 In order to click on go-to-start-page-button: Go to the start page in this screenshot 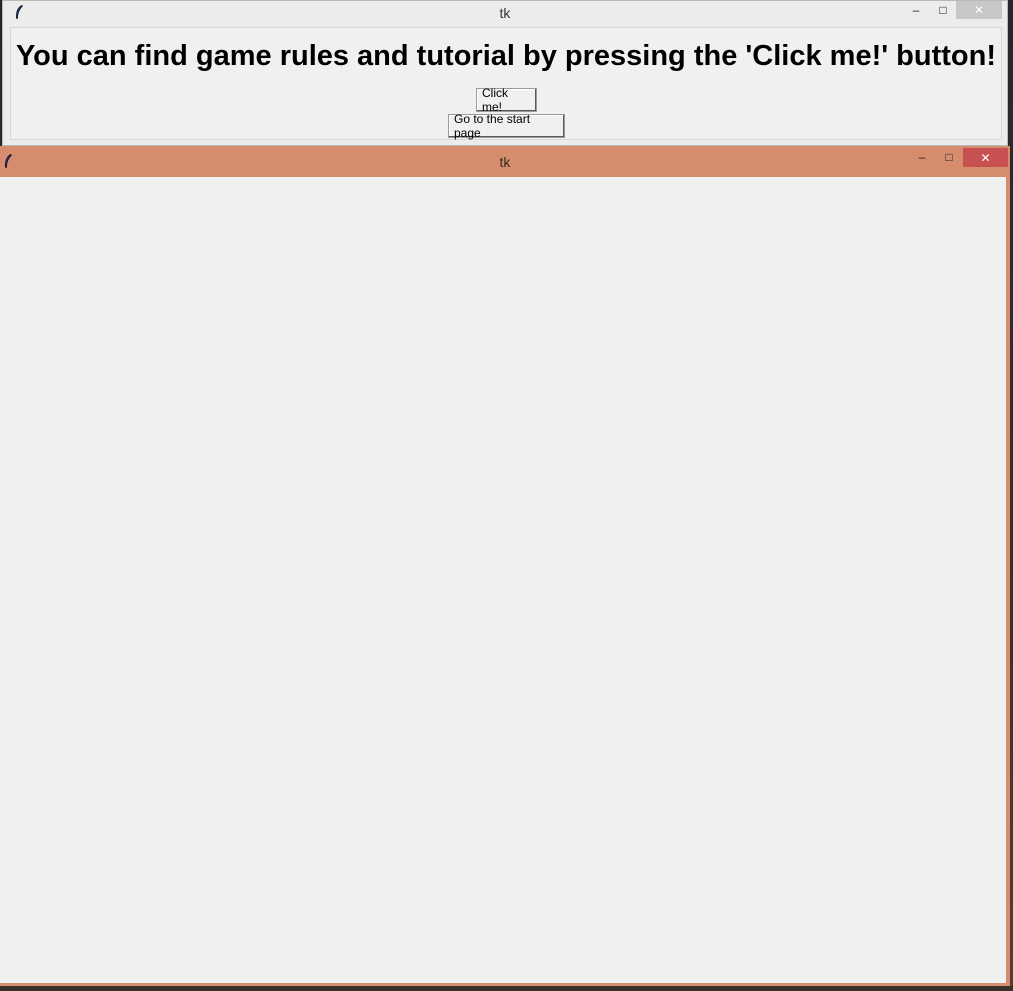, I will do `click(506, 126)`.